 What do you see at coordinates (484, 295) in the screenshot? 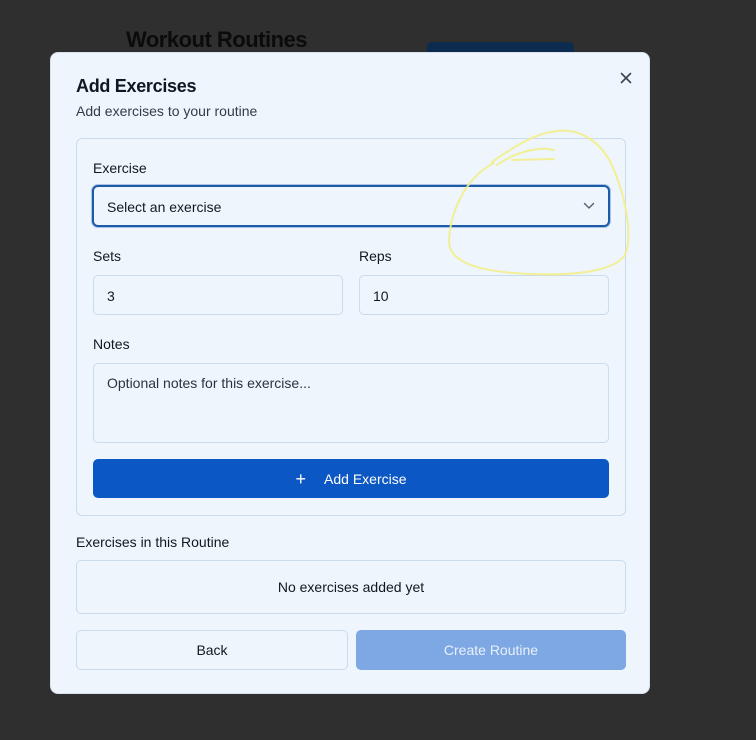
I see `reps-input: 10` at bounding box center [484, 295].